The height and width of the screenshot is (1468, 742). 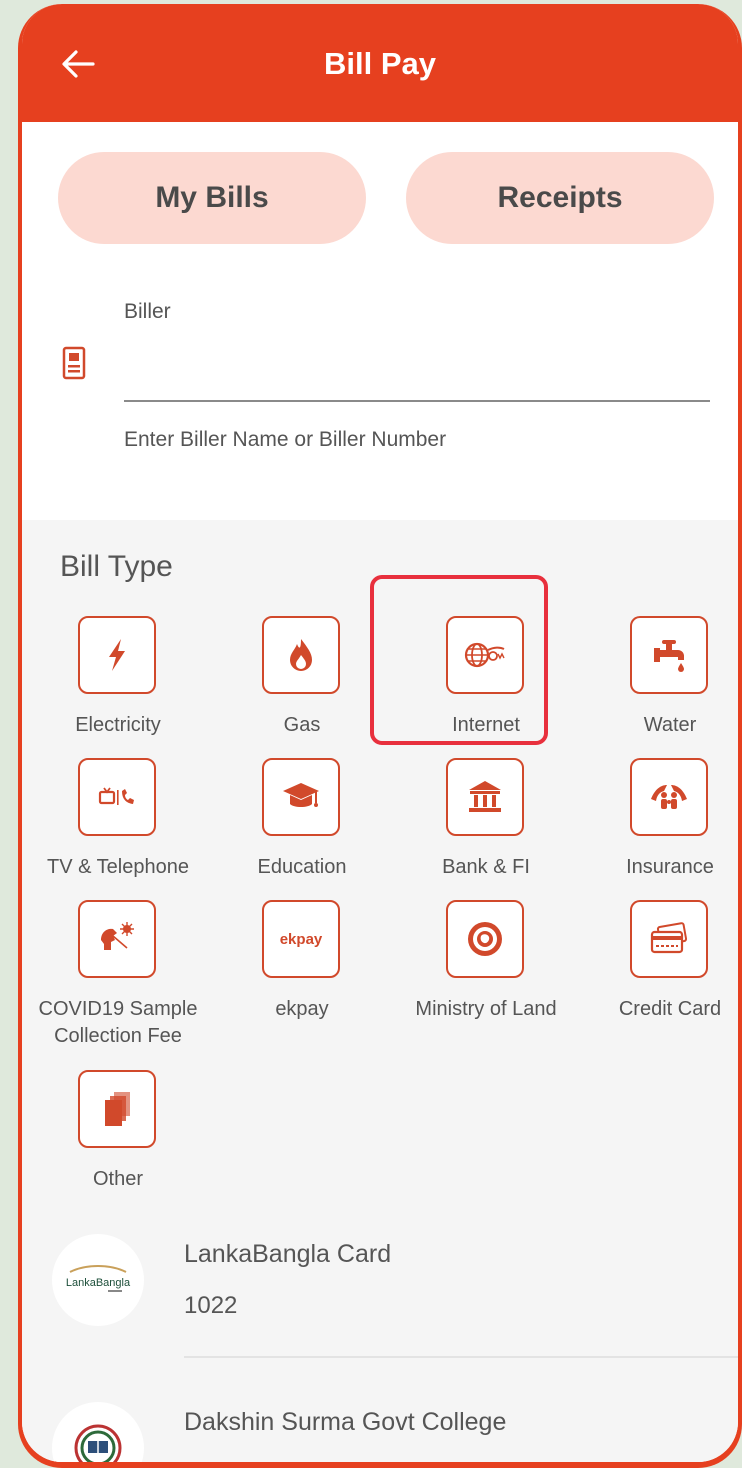 I want to click on biller-label: Biller, so click(x=147, y=311).